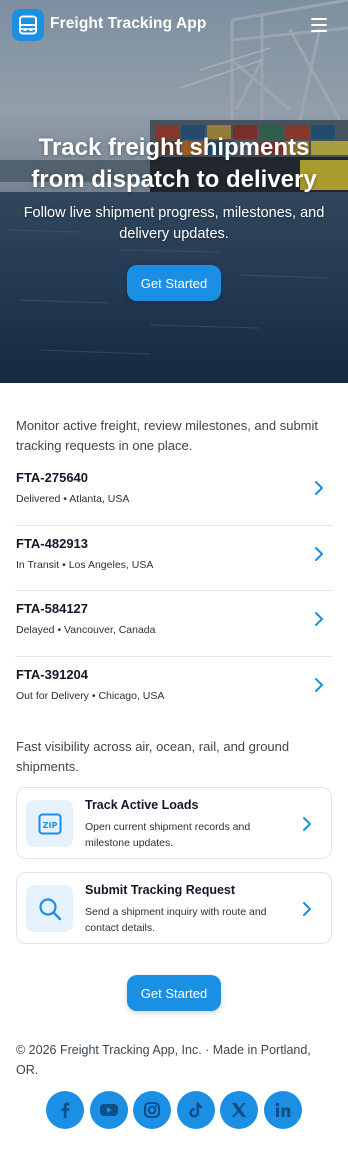 This screenshot has width=348, height=1158. Describe the element at coordinates (174, 624) in the screenshot. I see `shipment-row-3: FTA-584127 Delayed • Vancouver, Canada` at that location.